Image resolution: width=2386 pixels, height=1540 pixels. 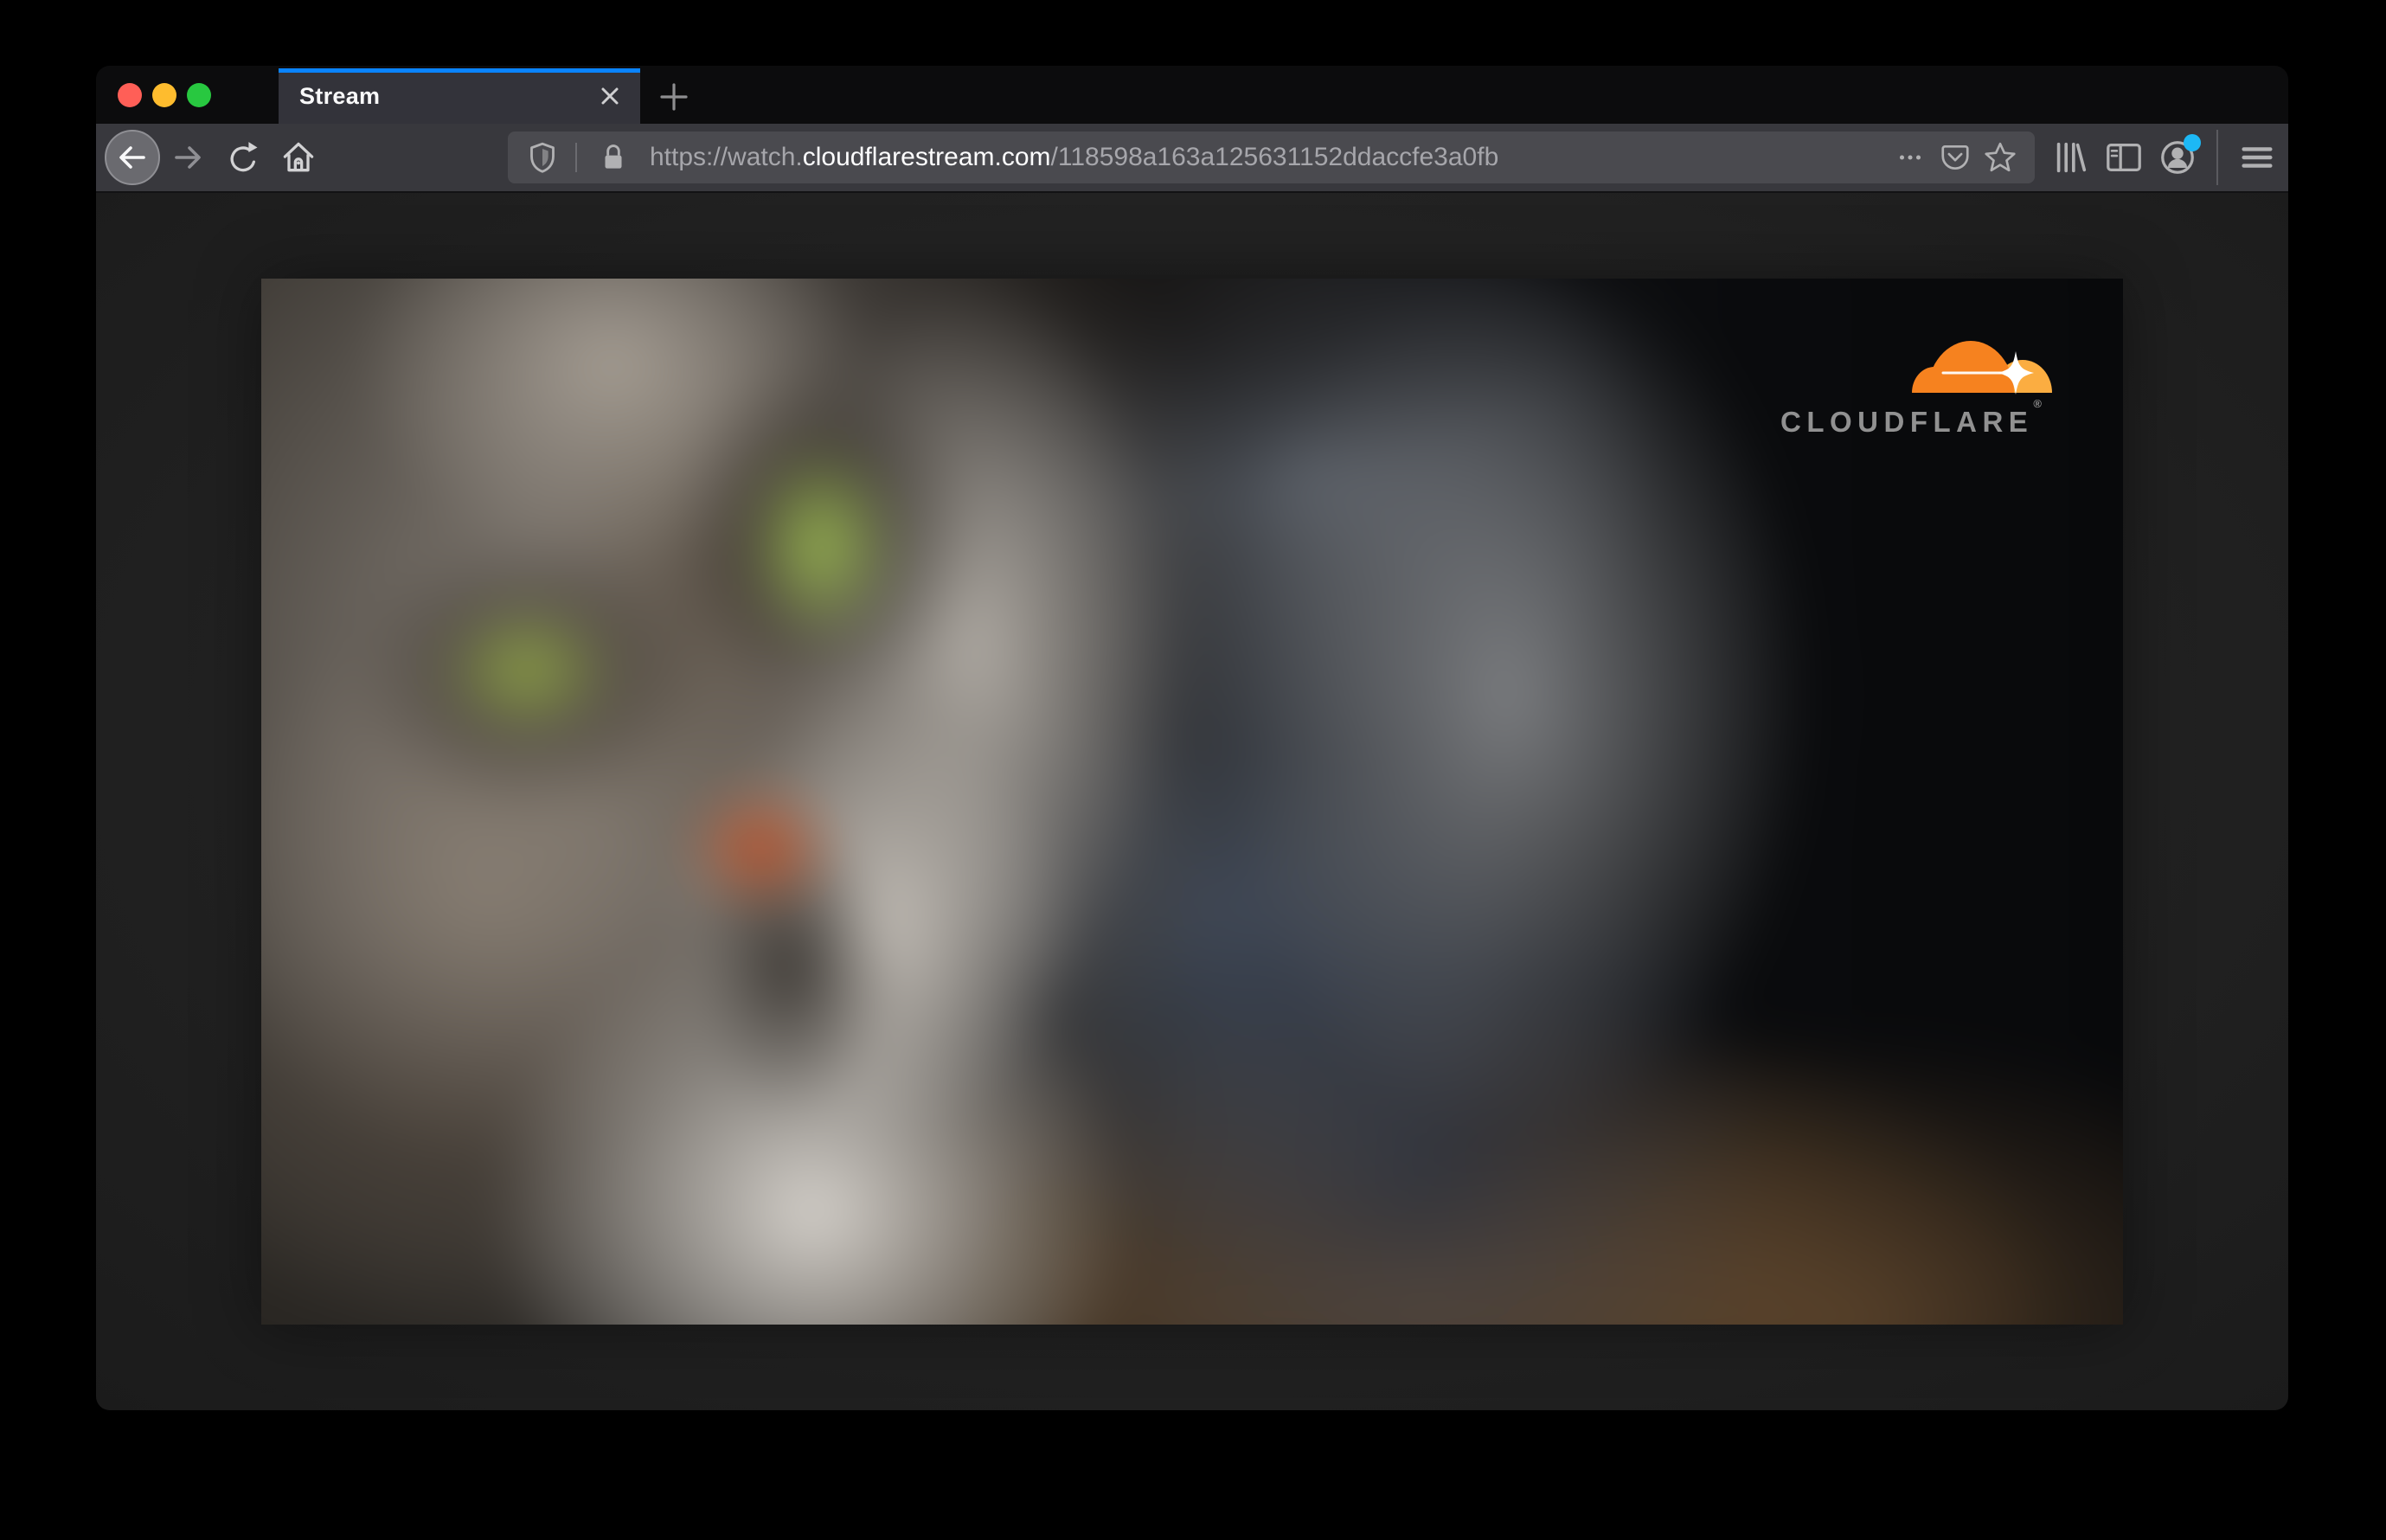 I want to click on tab-stream: Stream, so click(x=459, y=96).